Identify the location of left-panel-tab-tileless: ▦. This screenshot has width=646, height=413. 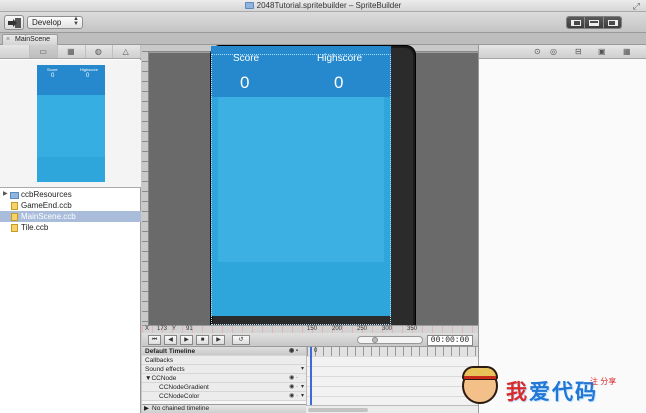
(72, 51).